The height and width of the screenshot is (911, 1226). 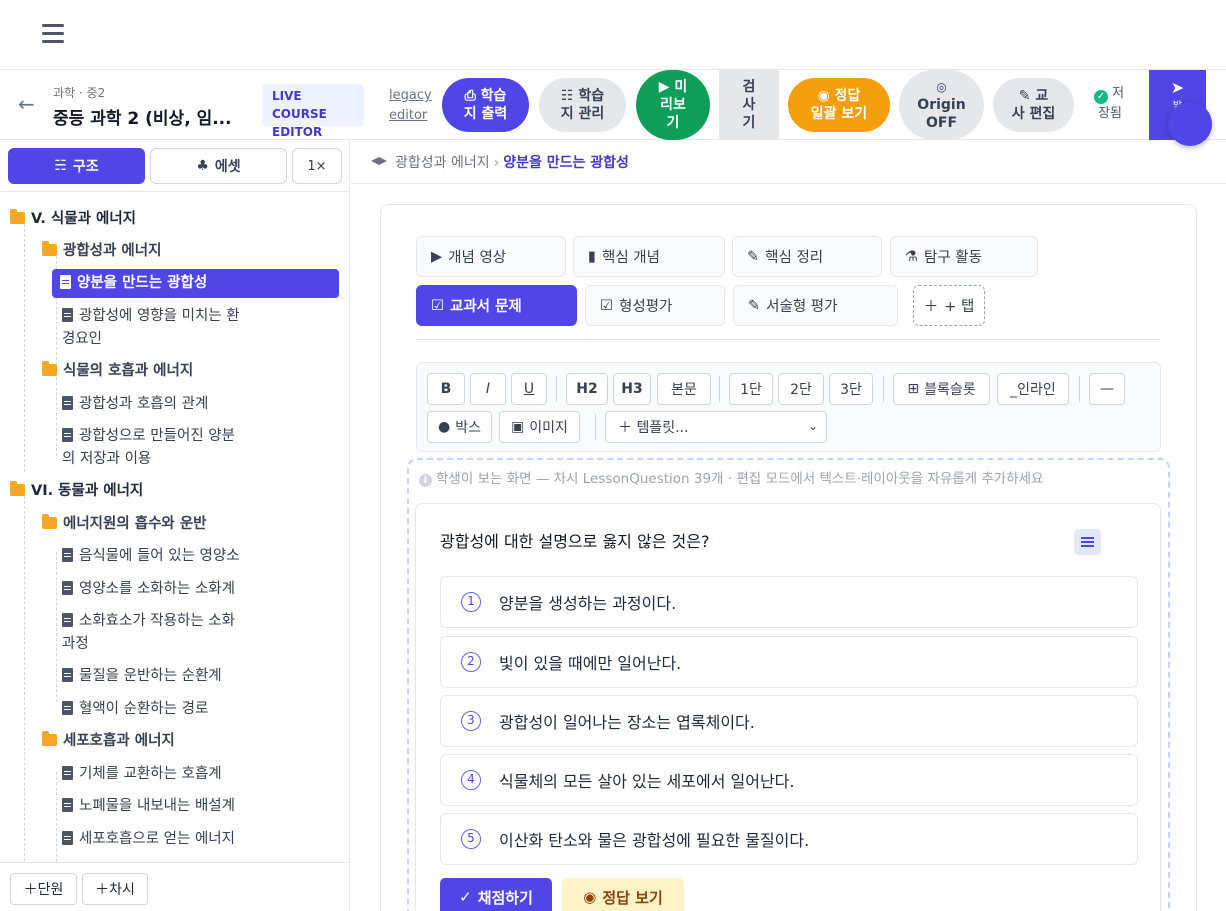 I want to click on two-column-button: 2단, so click(x=801, y=389).